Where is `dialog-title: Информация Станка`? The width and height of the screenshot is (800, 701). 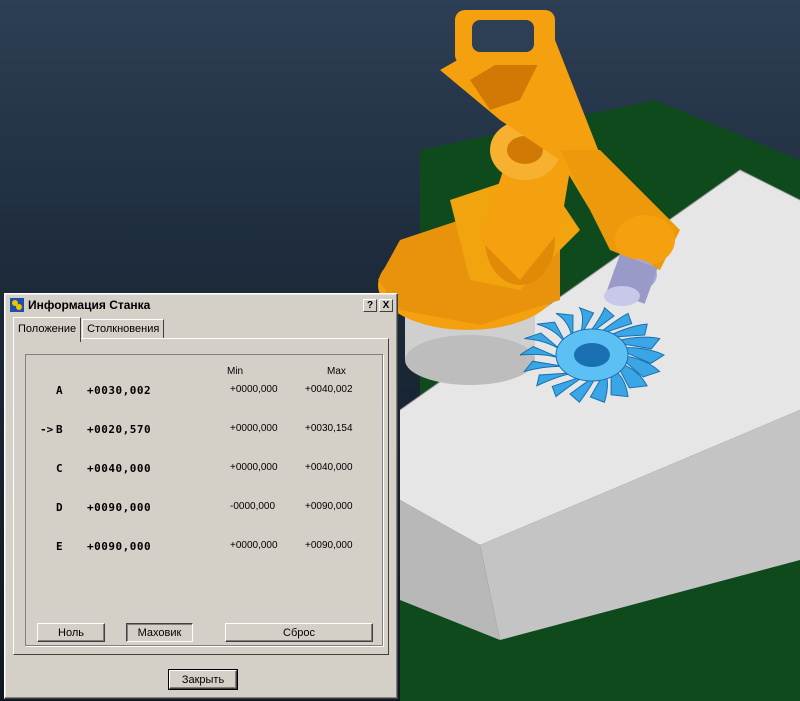 dialog-title: Информация Станка is located at coordinates (89, 305).